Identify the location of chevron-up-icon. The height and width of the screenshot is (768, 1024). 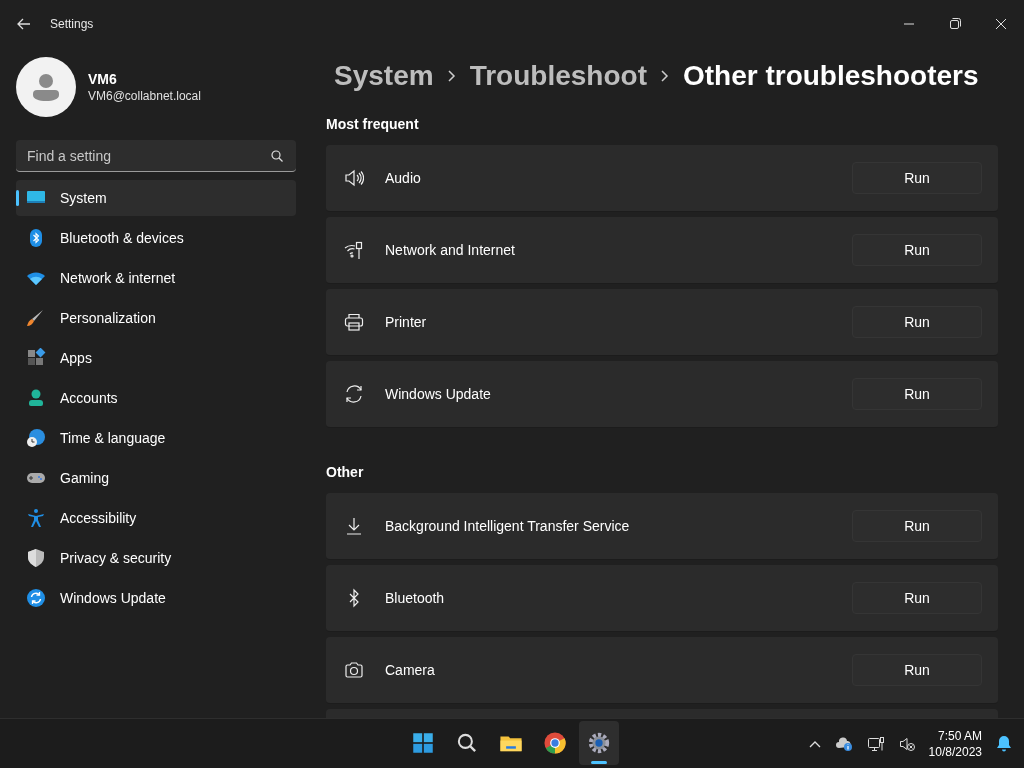
(814, 743).